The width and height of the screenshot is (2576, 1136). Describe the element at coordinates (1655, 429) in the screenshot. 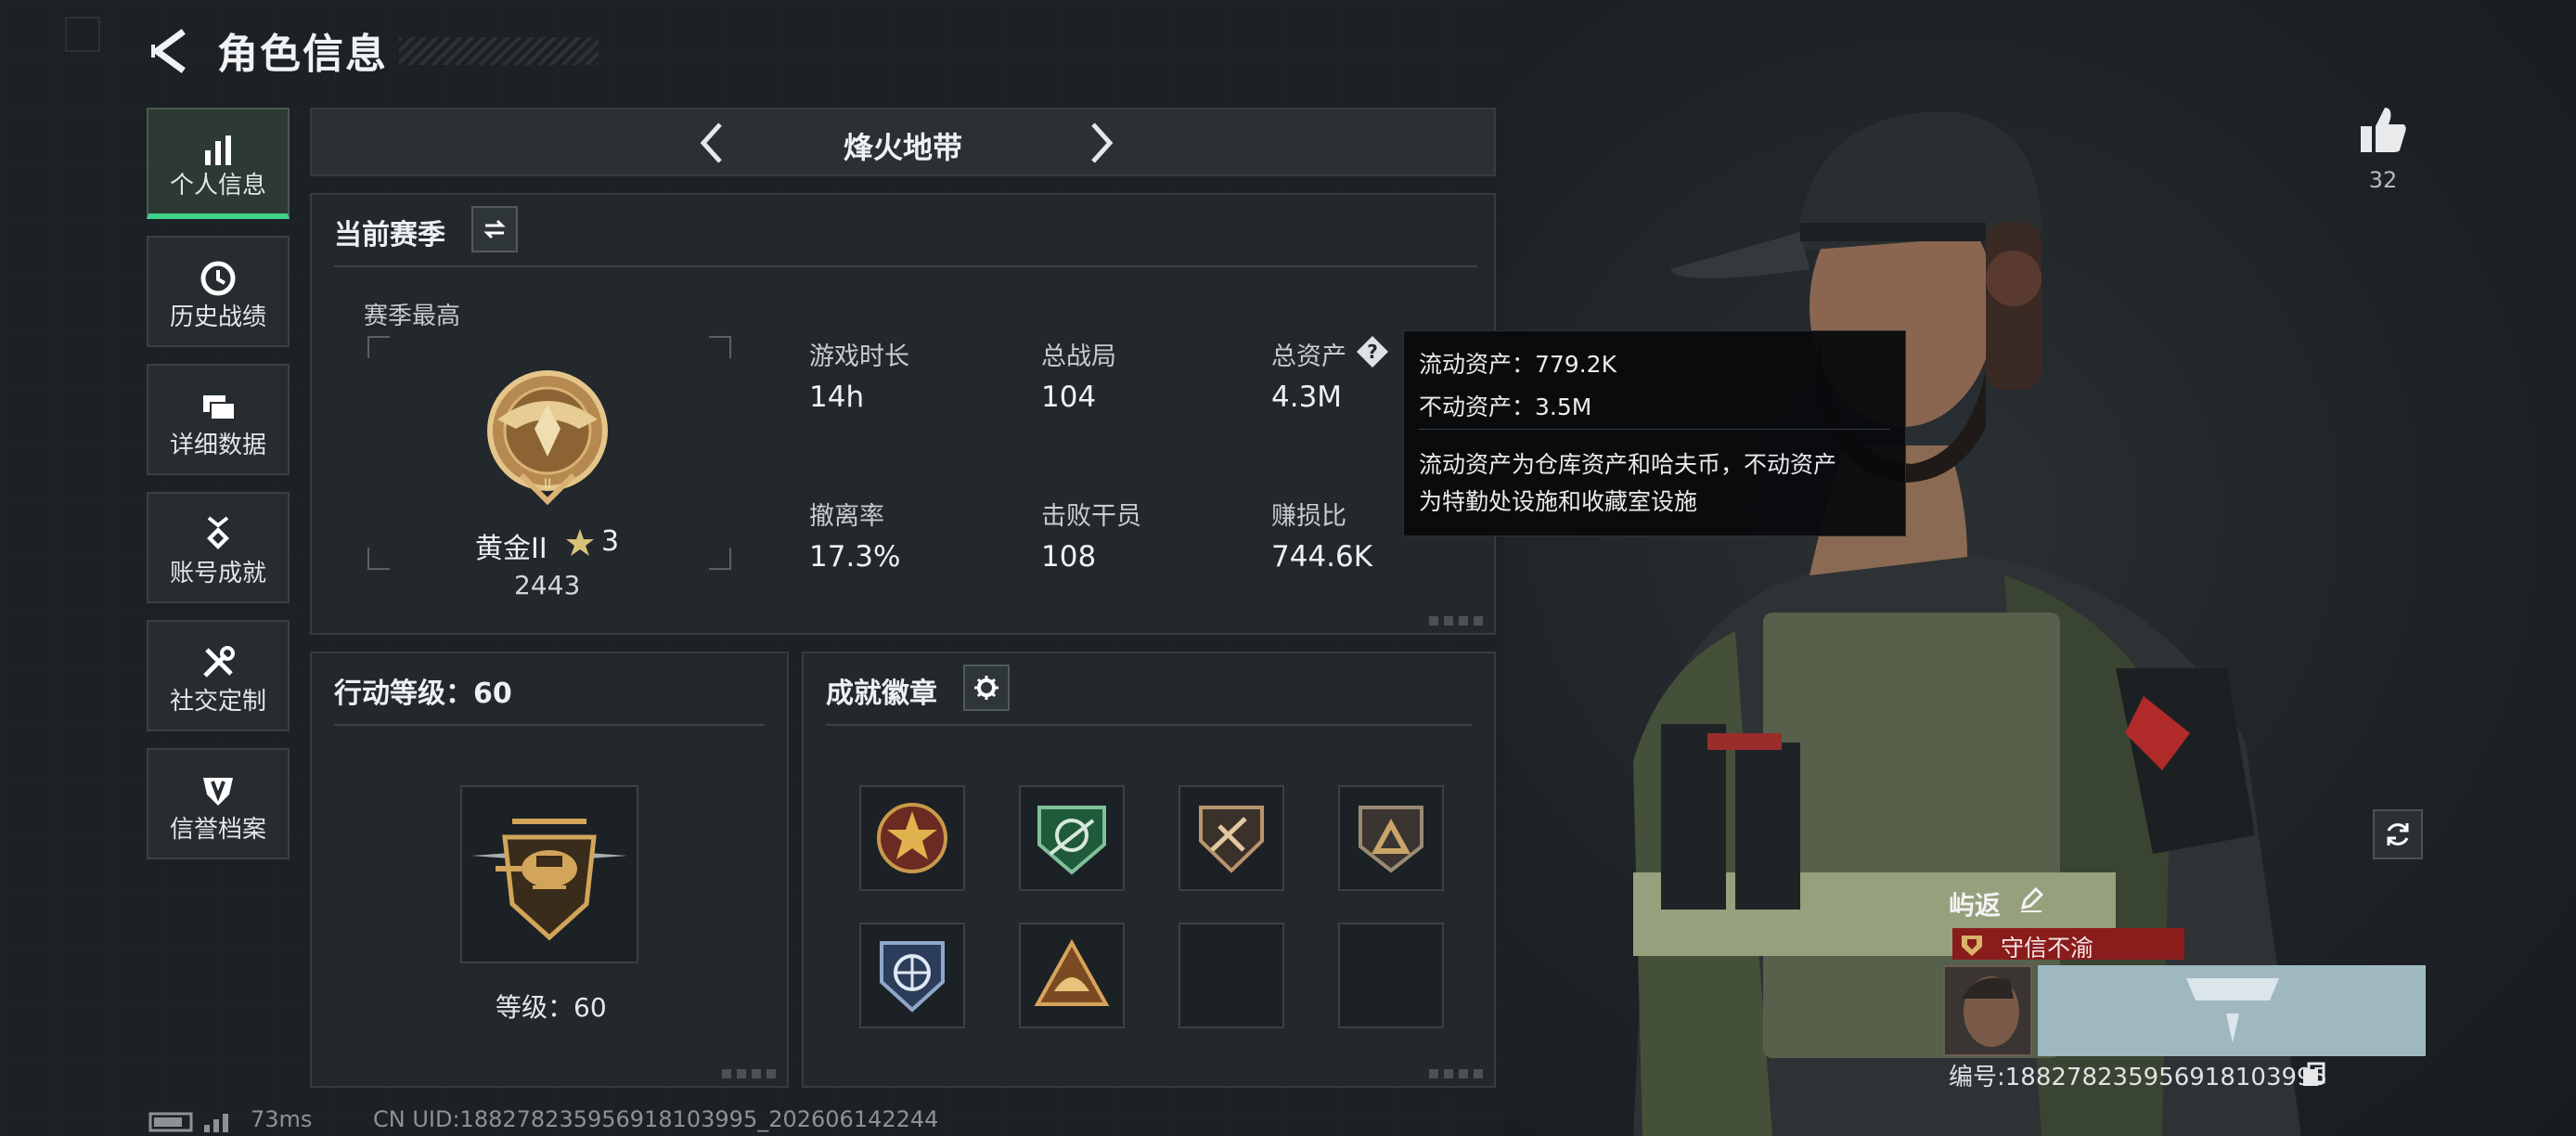

I see `tooltip-divider` at that location.